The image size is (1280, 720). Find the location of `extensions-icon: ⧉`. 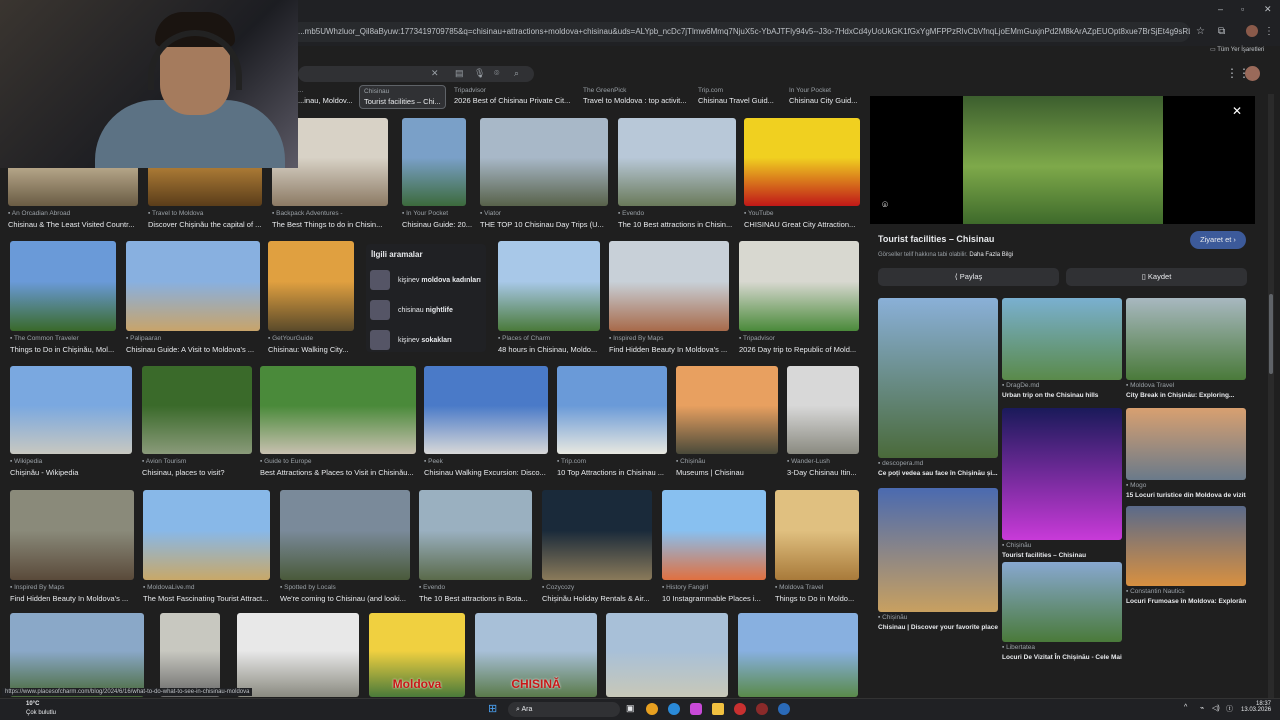

extensions-icon: ⧉ is located at coordinates (1221, 31).